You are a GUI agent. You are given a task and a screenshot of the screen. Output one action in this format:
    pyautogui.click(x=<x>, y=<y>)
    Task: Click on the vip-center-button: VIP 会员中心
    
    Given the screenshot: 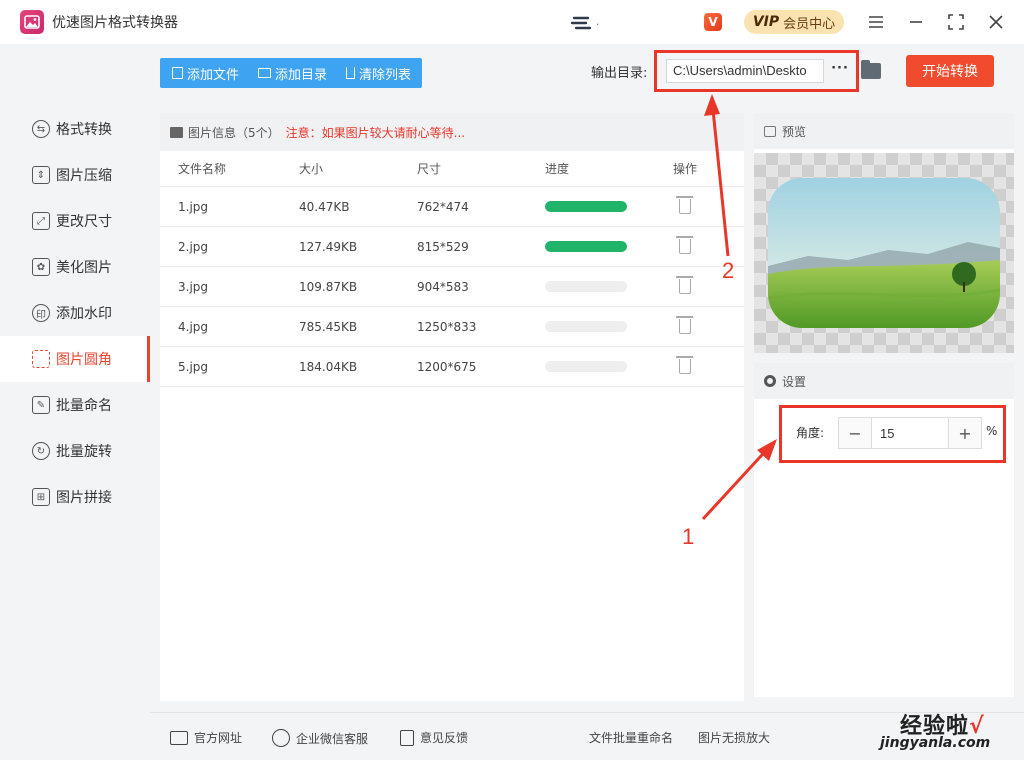 What is the action you would take?
    pyautogui.click(x=794, y=22)
    